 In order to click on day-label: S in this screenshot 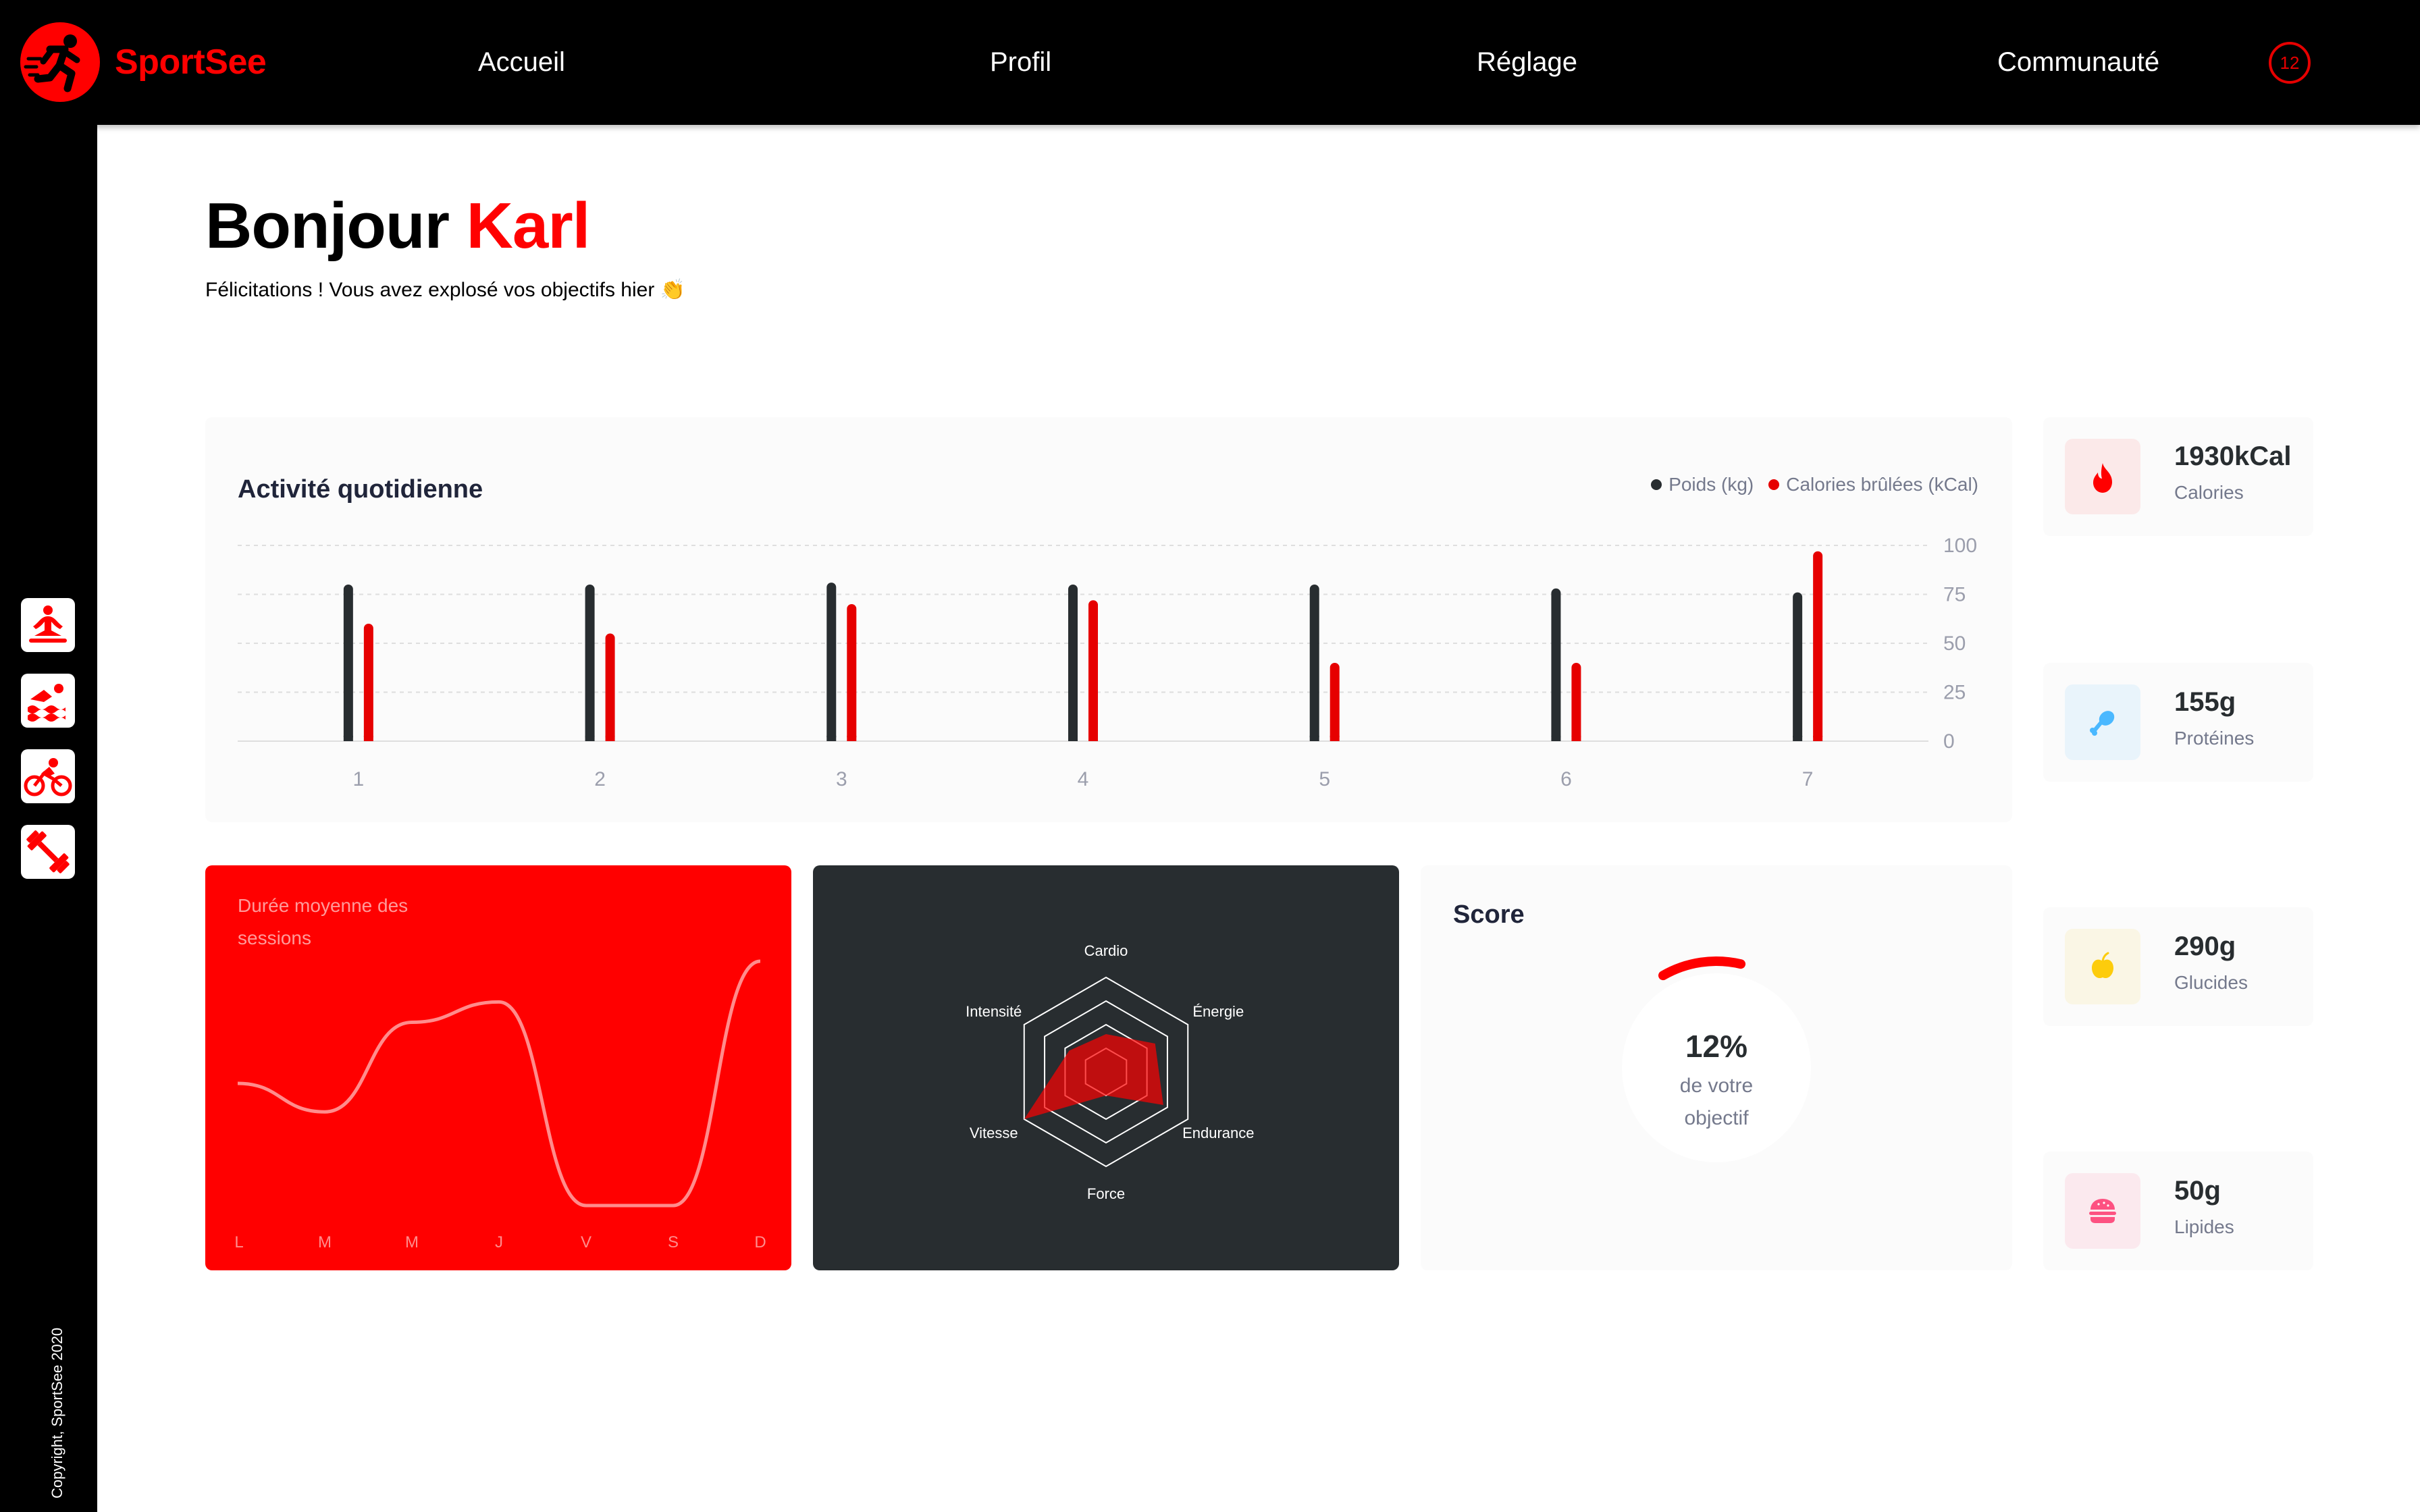, I will do `click(673, 1242)`.